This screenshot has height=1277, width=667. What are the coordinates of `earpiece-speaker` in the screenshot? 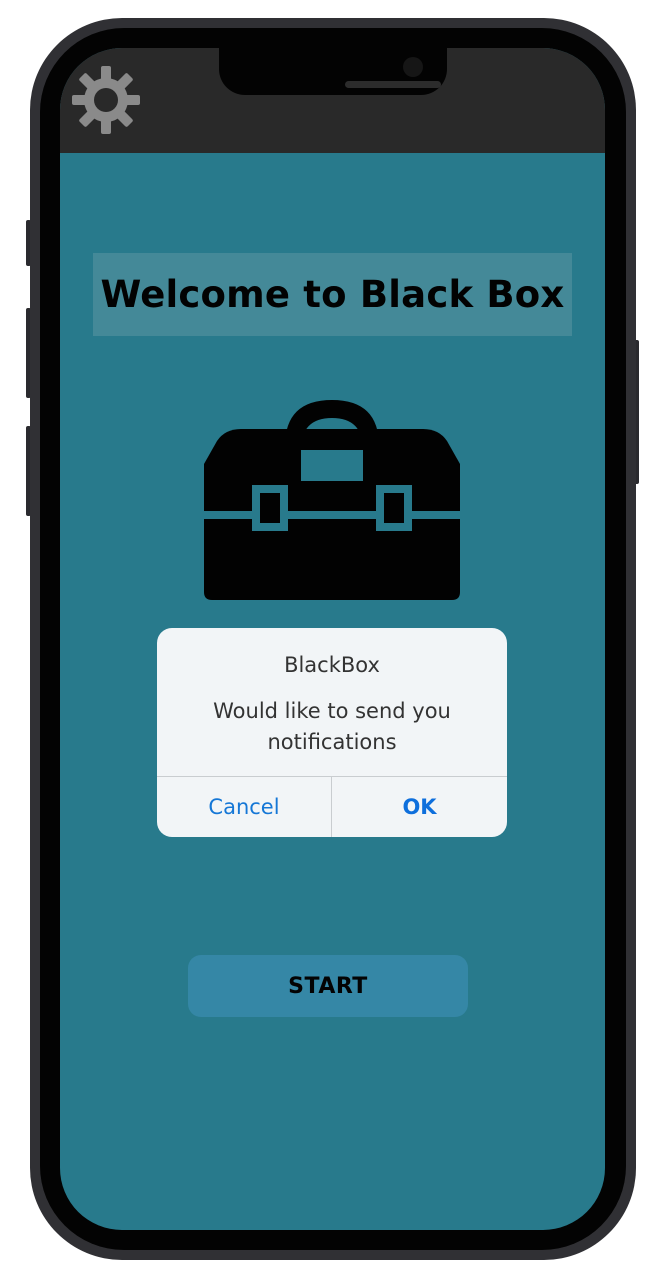 It's located at (393, 84).